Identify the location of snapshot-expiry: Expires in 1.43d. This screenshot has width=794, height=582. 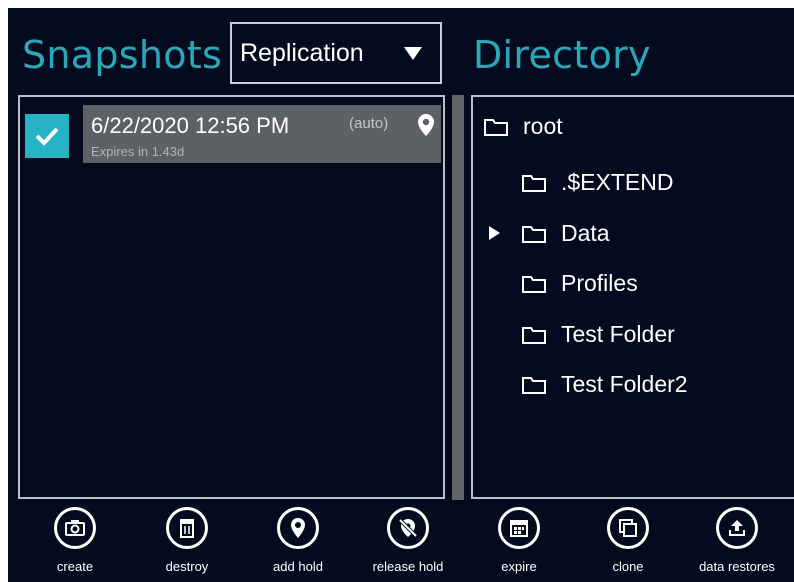
(138, 151).